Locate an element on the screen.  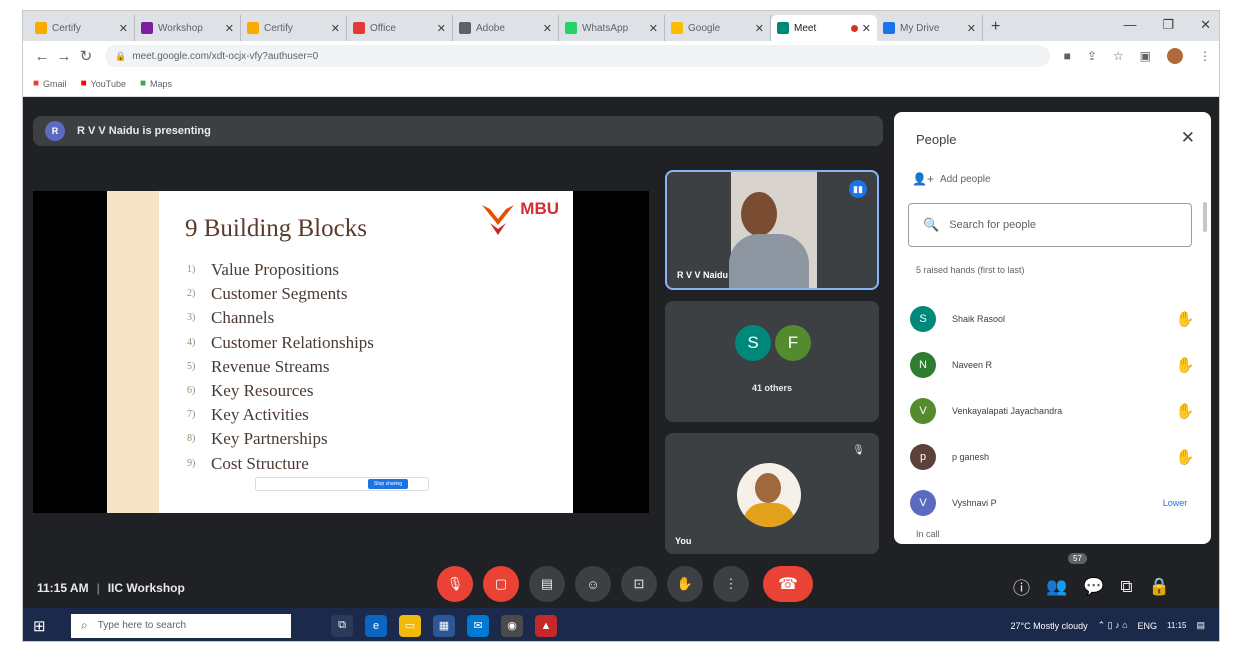
presenting-text: R V V Naidu is presenting is located at coordinates (144, 131).